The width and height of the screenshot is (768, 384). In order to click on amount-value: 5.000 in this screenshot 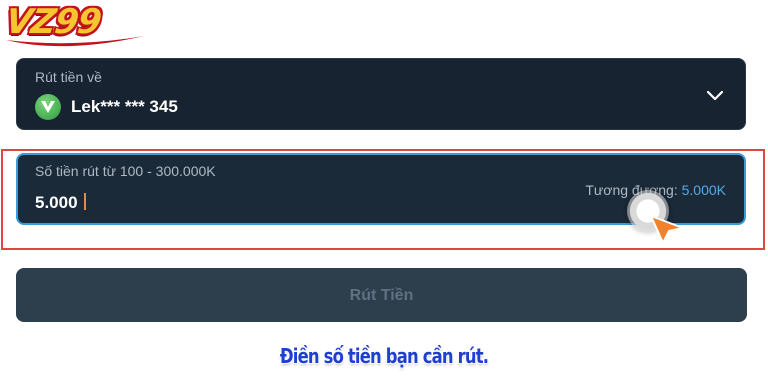, I will do `click(56, 202)`.